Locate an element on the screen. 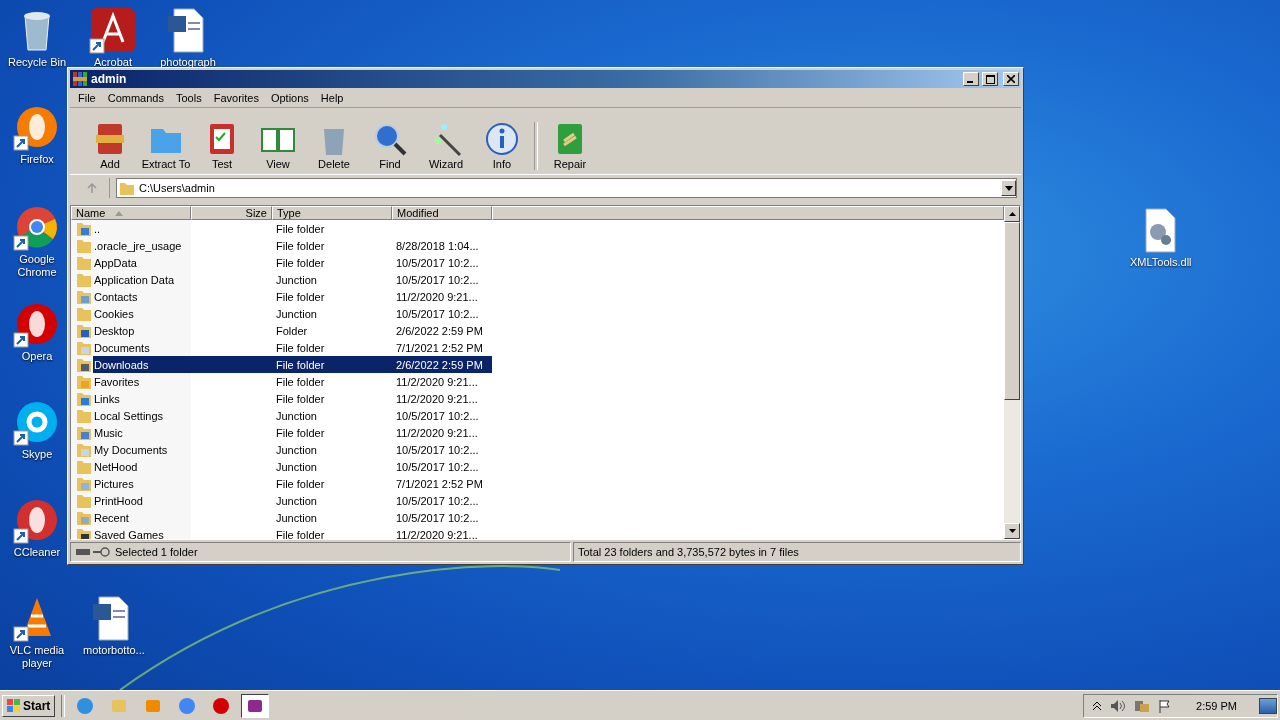 The height and width of the screenshot is (720, 1280). column-header: Modified is located at coordinates (442, 213).